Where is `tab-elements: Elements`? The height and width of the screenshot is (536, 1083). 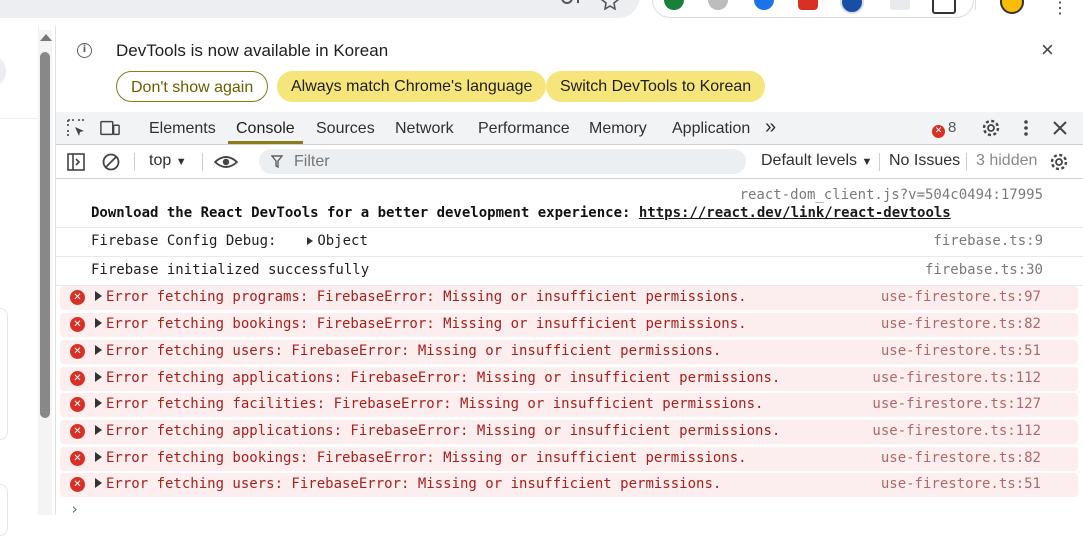 tab-elements: Elements is located at coordinates (182, 128).